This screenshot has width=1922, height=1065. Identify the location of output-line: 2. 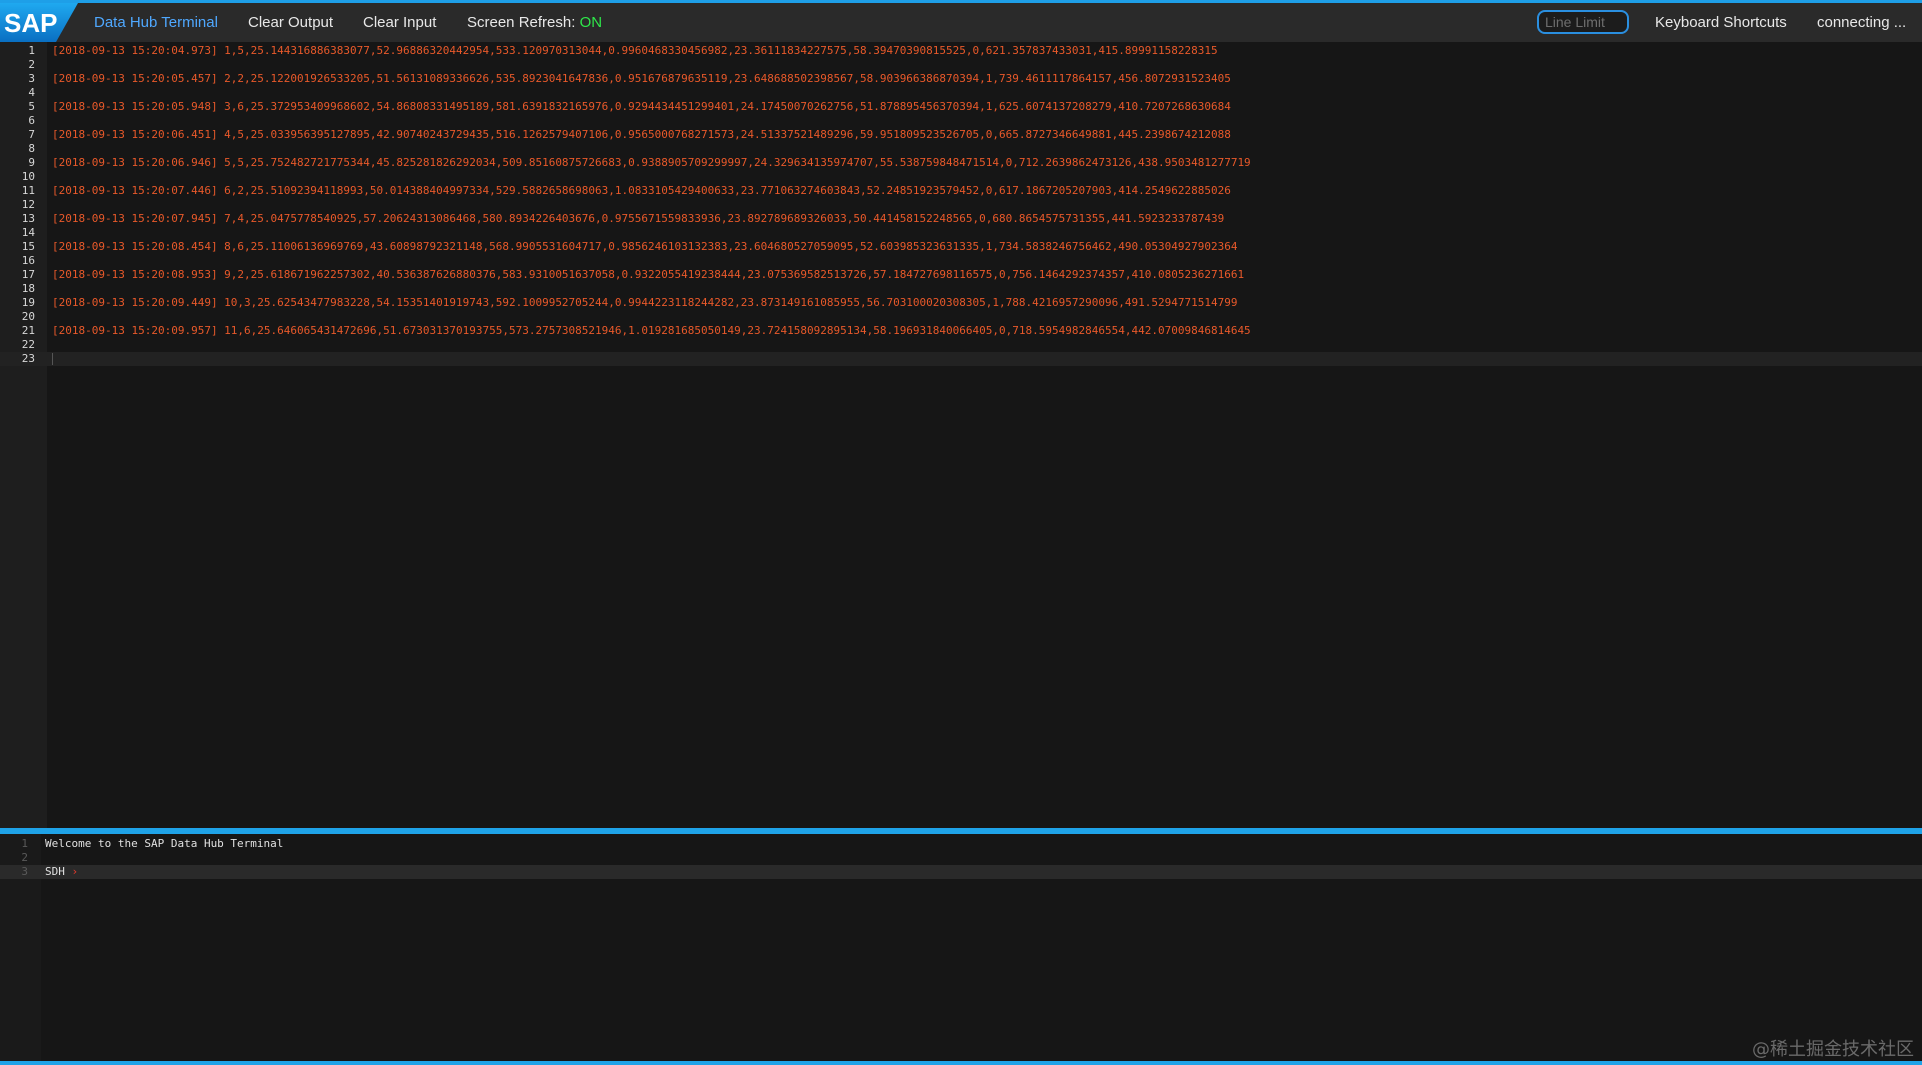
(961, 65).